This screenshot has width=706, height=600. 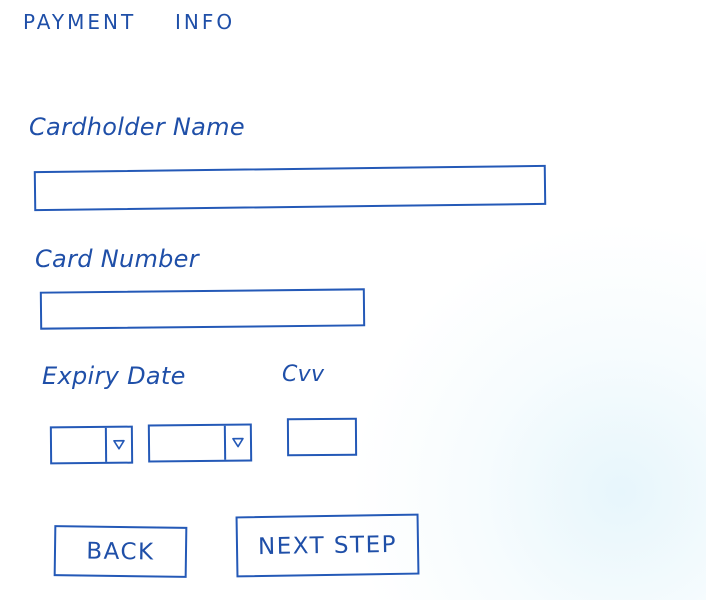 What do you see at coordinates (79, 445) in the screenshot?
I see `expiry-month-value` at bounding box center [79, 445].